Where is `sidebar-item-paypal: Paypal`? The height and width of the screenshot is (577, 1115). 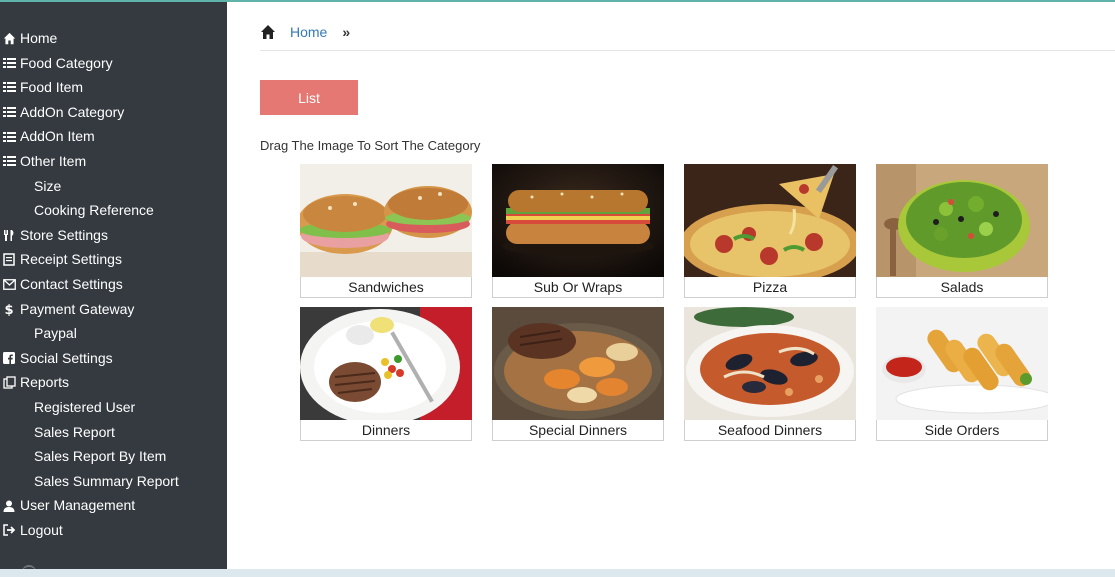 sidebar-item-paypal: Paypal is located at coordinates (113, 333).